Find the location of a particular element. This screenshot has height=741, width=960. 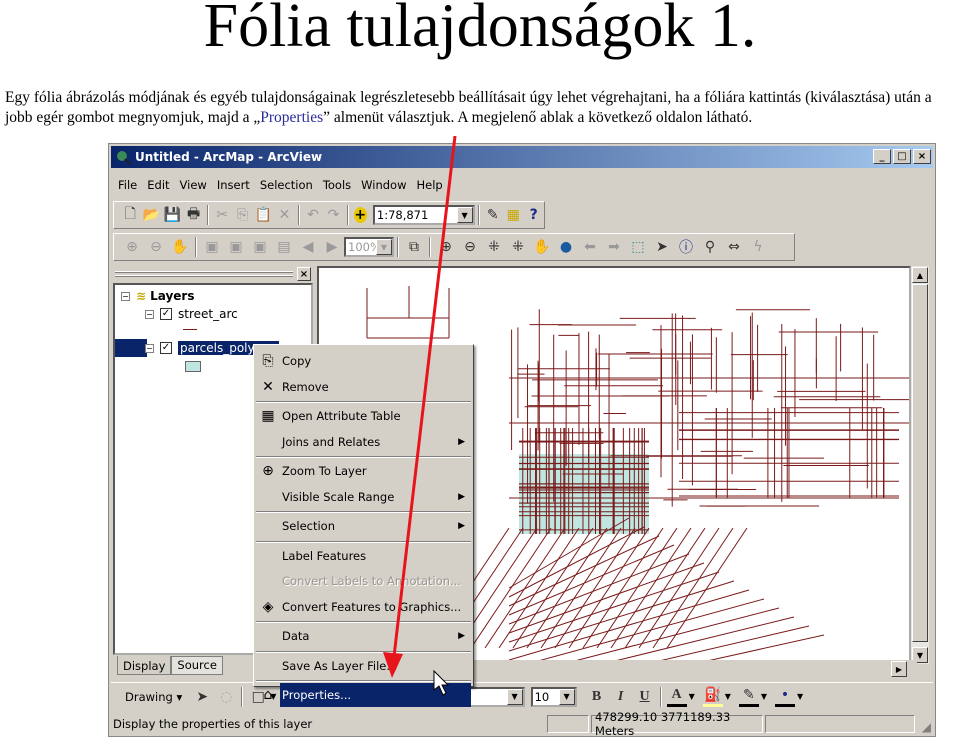

map-scale-combo: 1:78,871 ▼ is located at coordinates (423, 215).